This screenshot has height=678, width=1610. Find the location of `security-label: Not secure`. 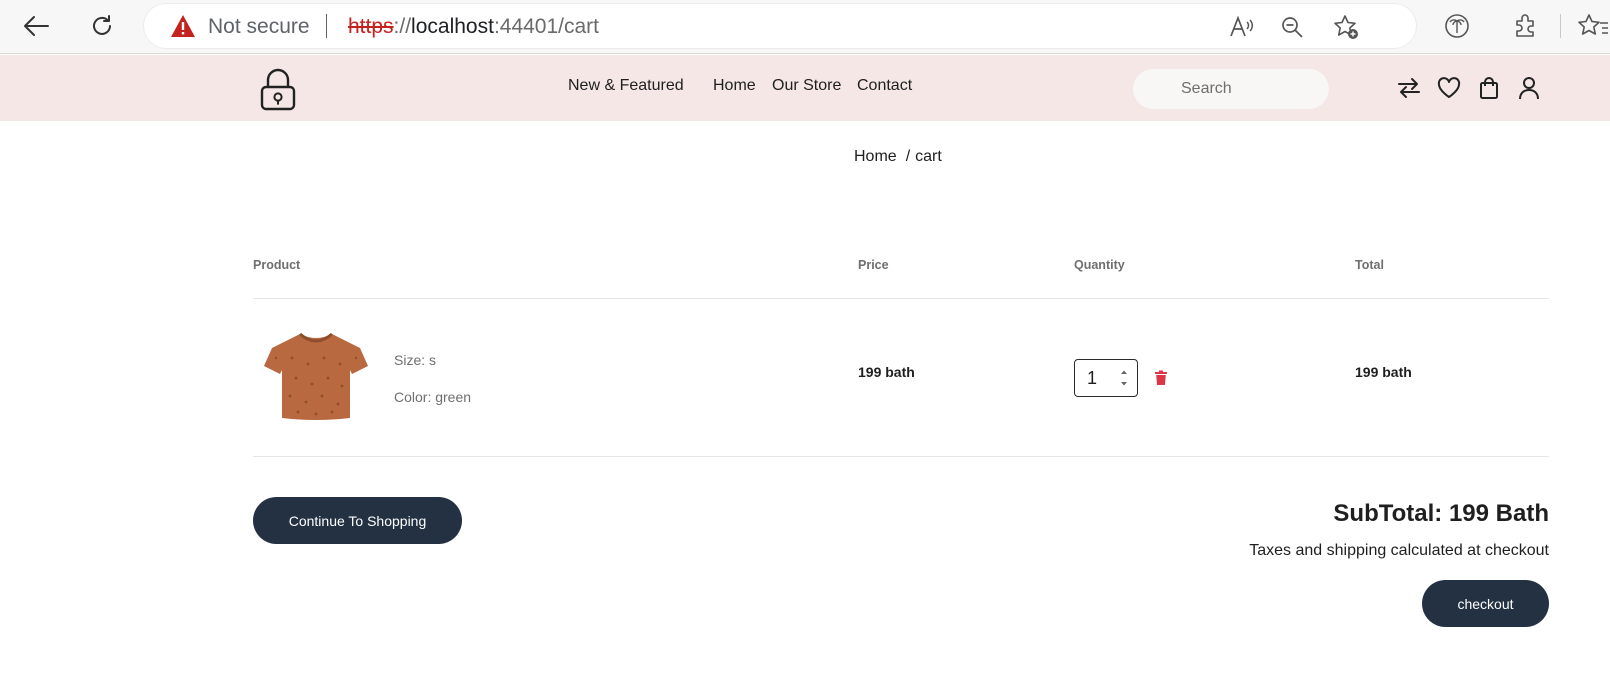

security-label: Not secure is located at coordinates (259, 27).